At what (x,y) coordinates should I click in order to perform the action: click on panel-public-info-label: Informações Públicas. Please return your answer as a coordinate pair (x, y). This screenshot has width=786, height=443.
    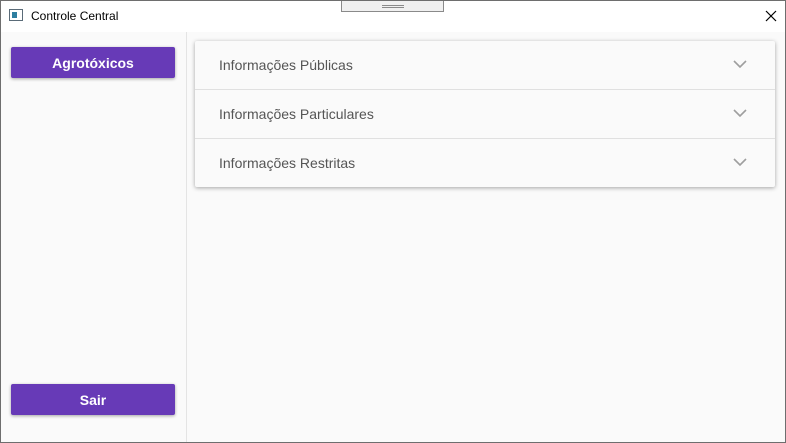
    Looking at the image, I should click on (286, 65).